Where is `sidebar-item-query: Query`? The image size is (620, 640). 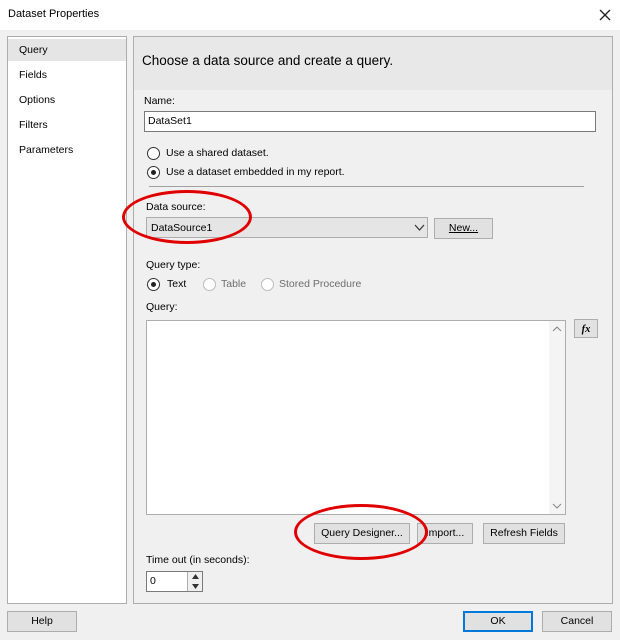 sidebar-item-query: Query is located at coordinates (67, 50).